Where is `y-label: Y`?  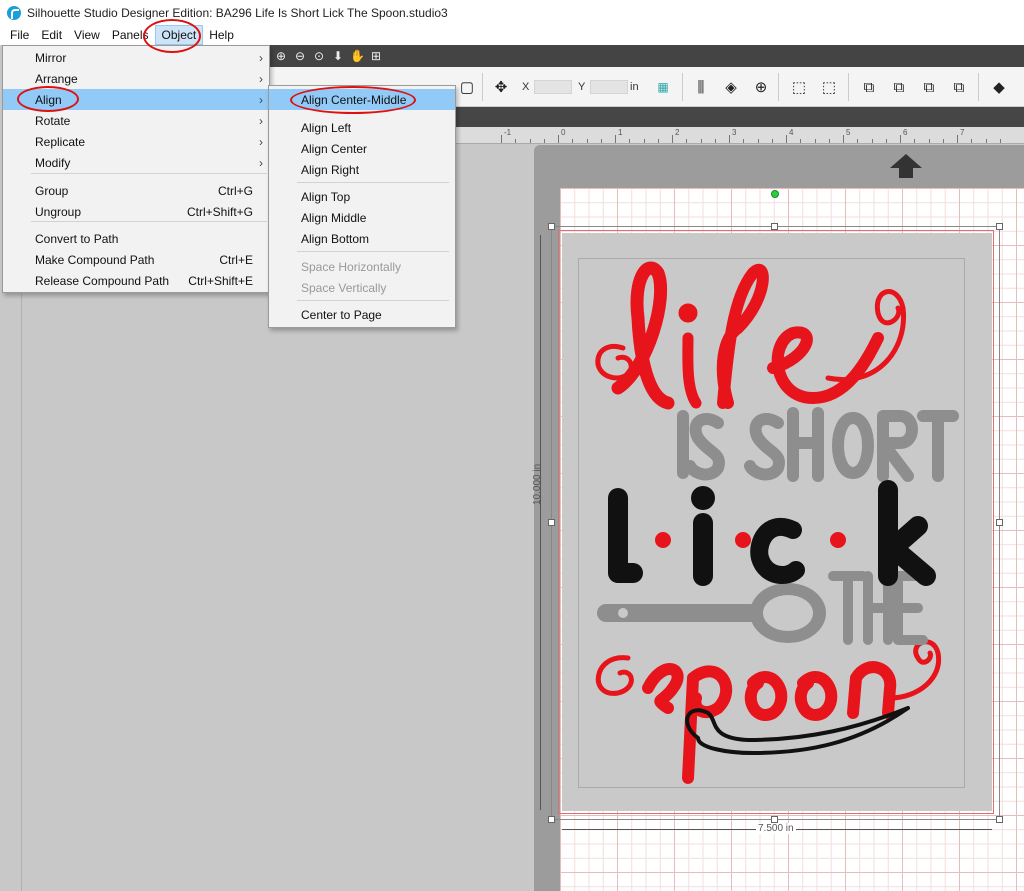
y-label: Y is located at coordinates (582, 87).